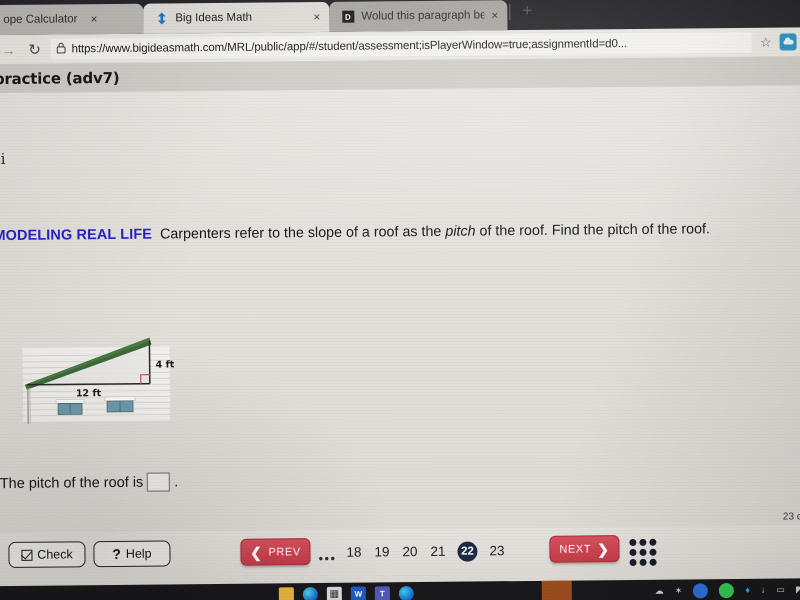  Describe the element at coordinates (766, 42) in the screenshot. I see `favorites-star-icon: ☆` at that location.